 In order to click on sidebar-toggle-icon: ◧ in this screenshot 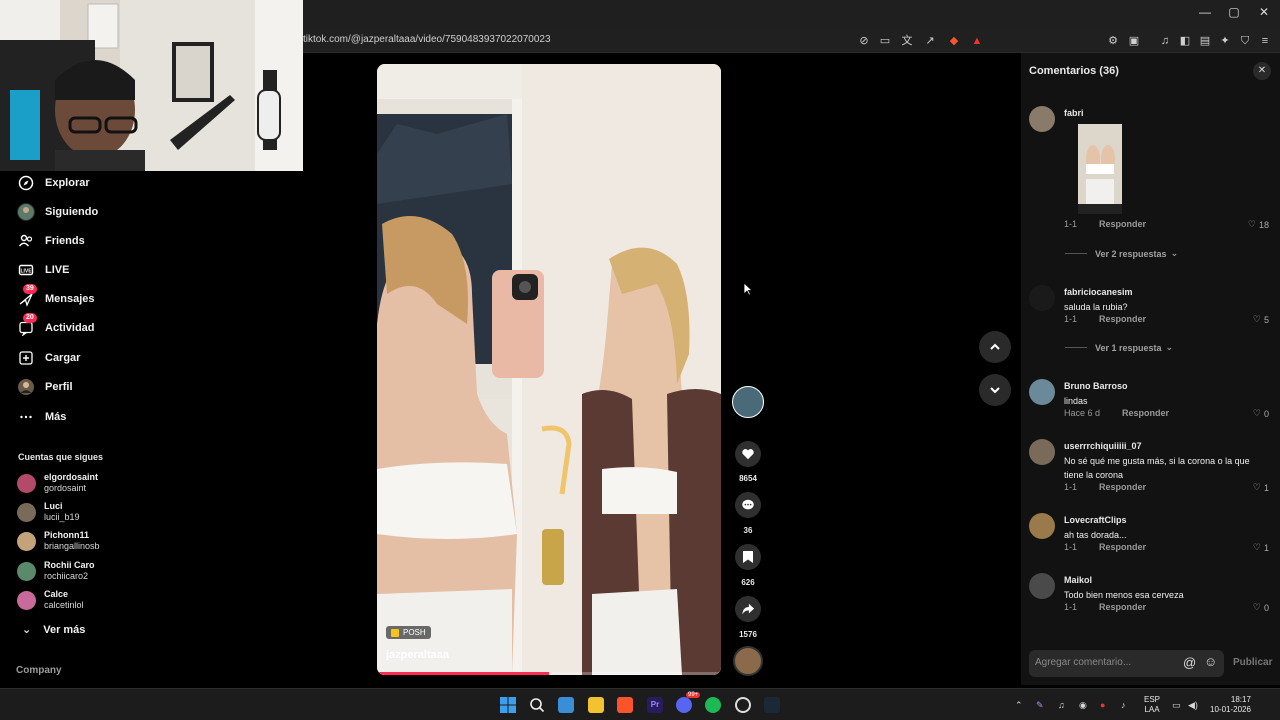, I will do `click(1185, 41)`.